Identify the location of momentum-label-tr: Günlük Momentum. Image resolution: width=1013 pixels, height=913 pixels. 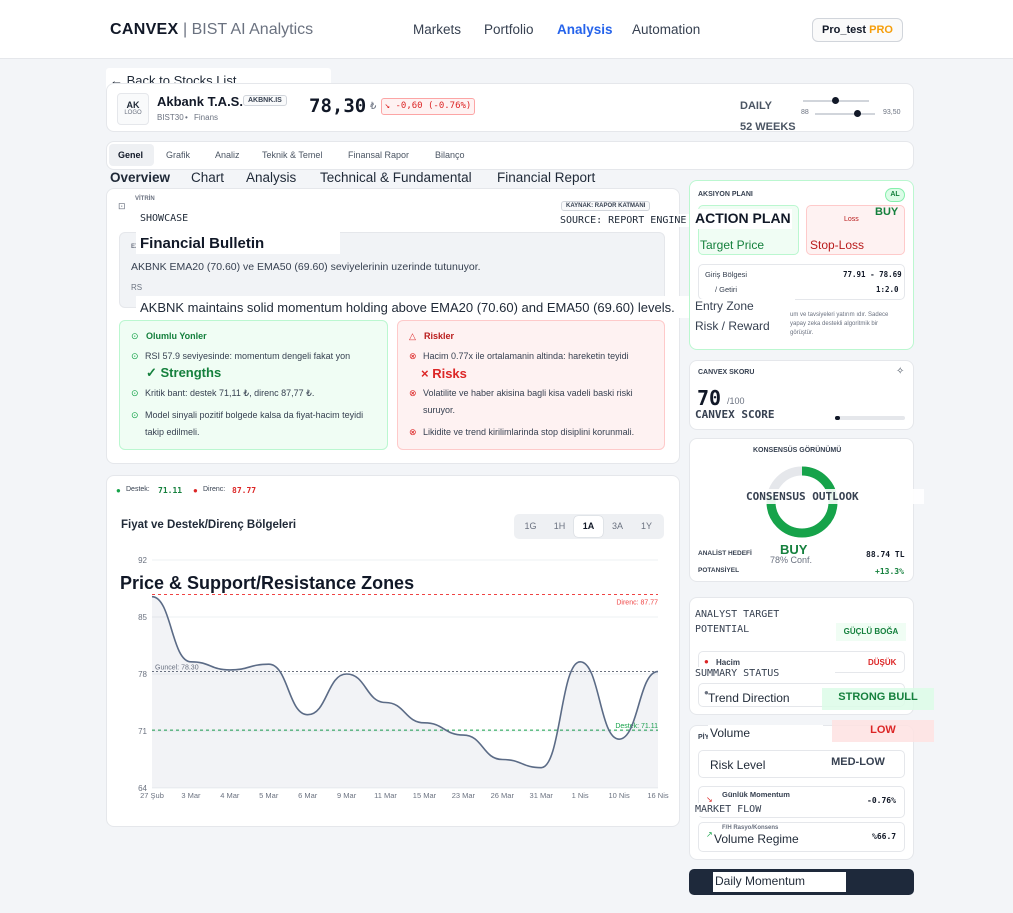
(756, 794).